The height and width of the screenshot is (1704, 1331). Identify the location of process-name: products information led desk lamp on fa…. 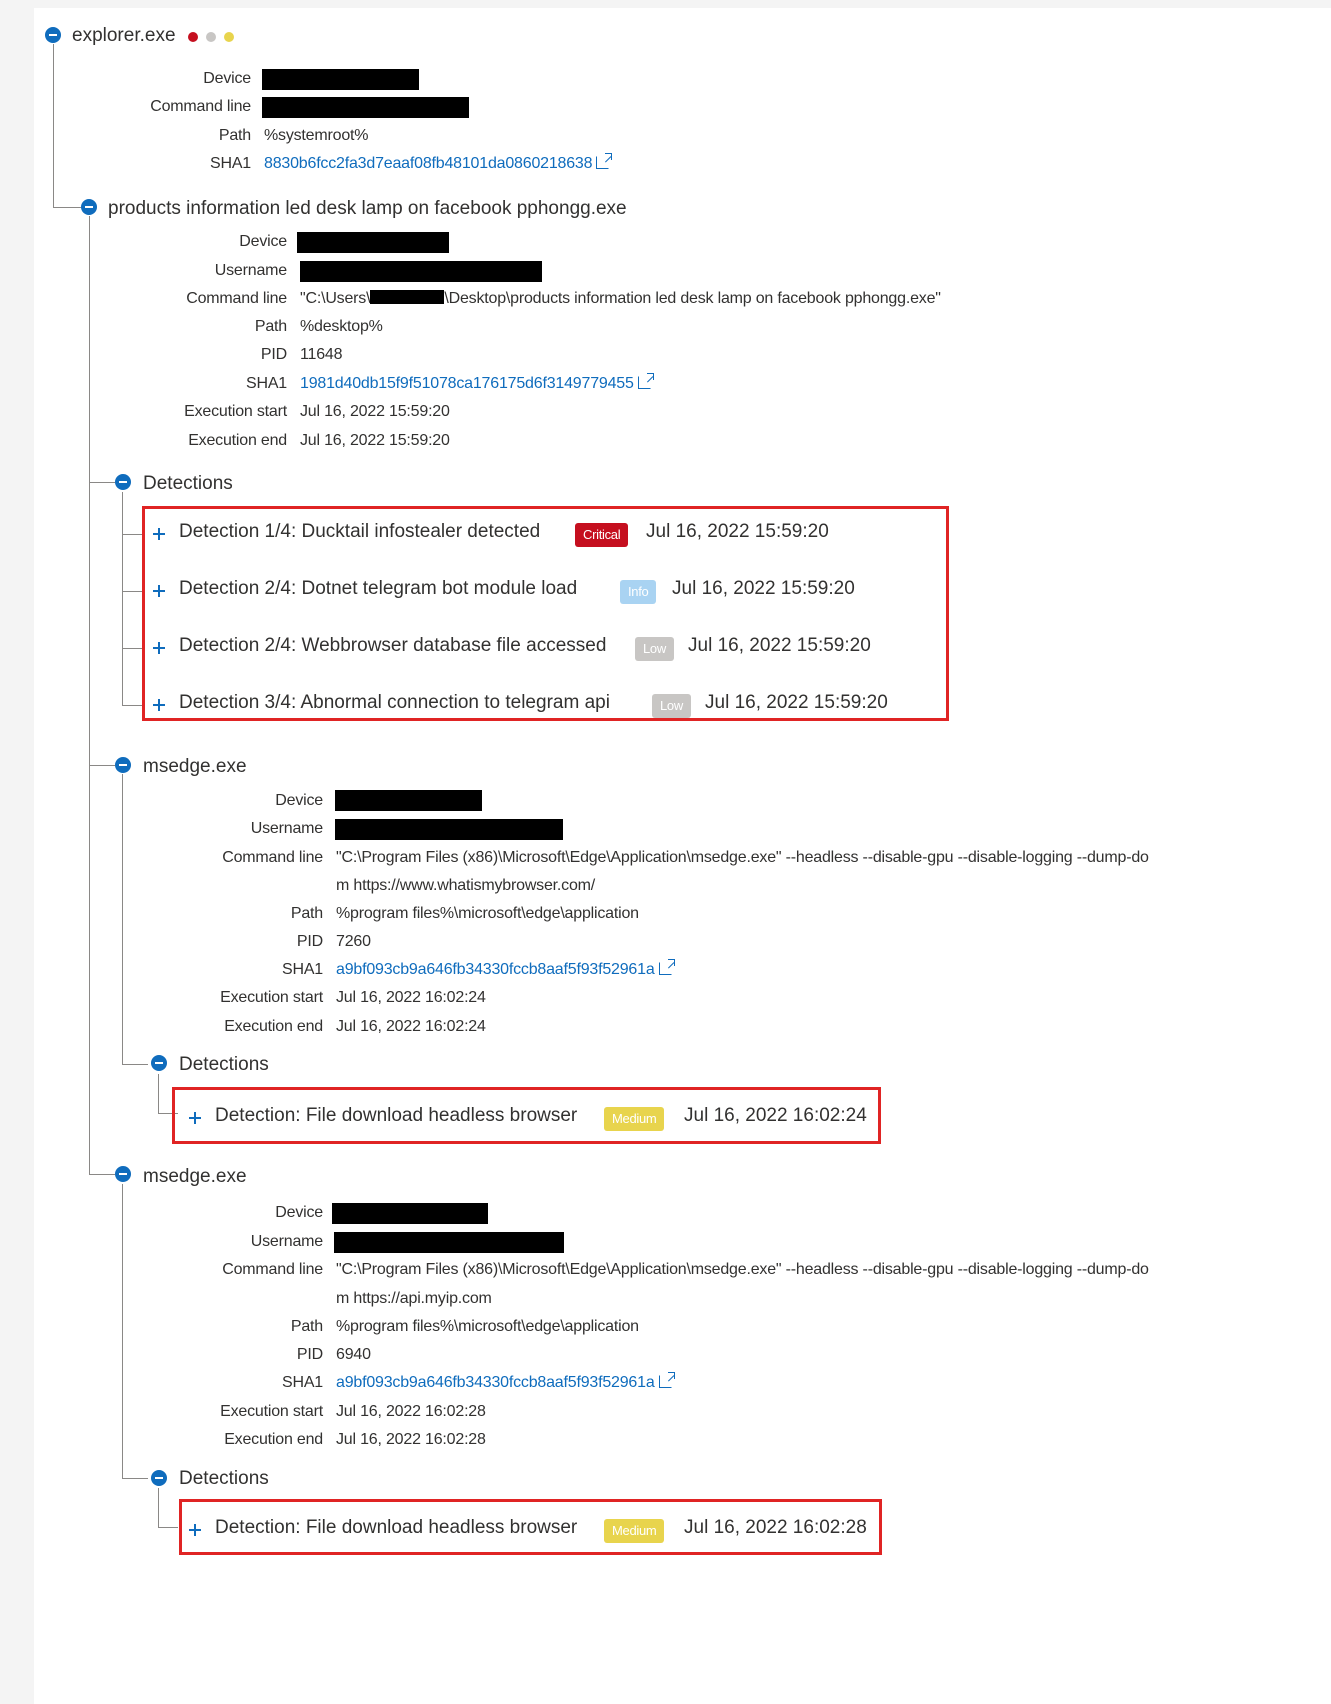
(367, 209).